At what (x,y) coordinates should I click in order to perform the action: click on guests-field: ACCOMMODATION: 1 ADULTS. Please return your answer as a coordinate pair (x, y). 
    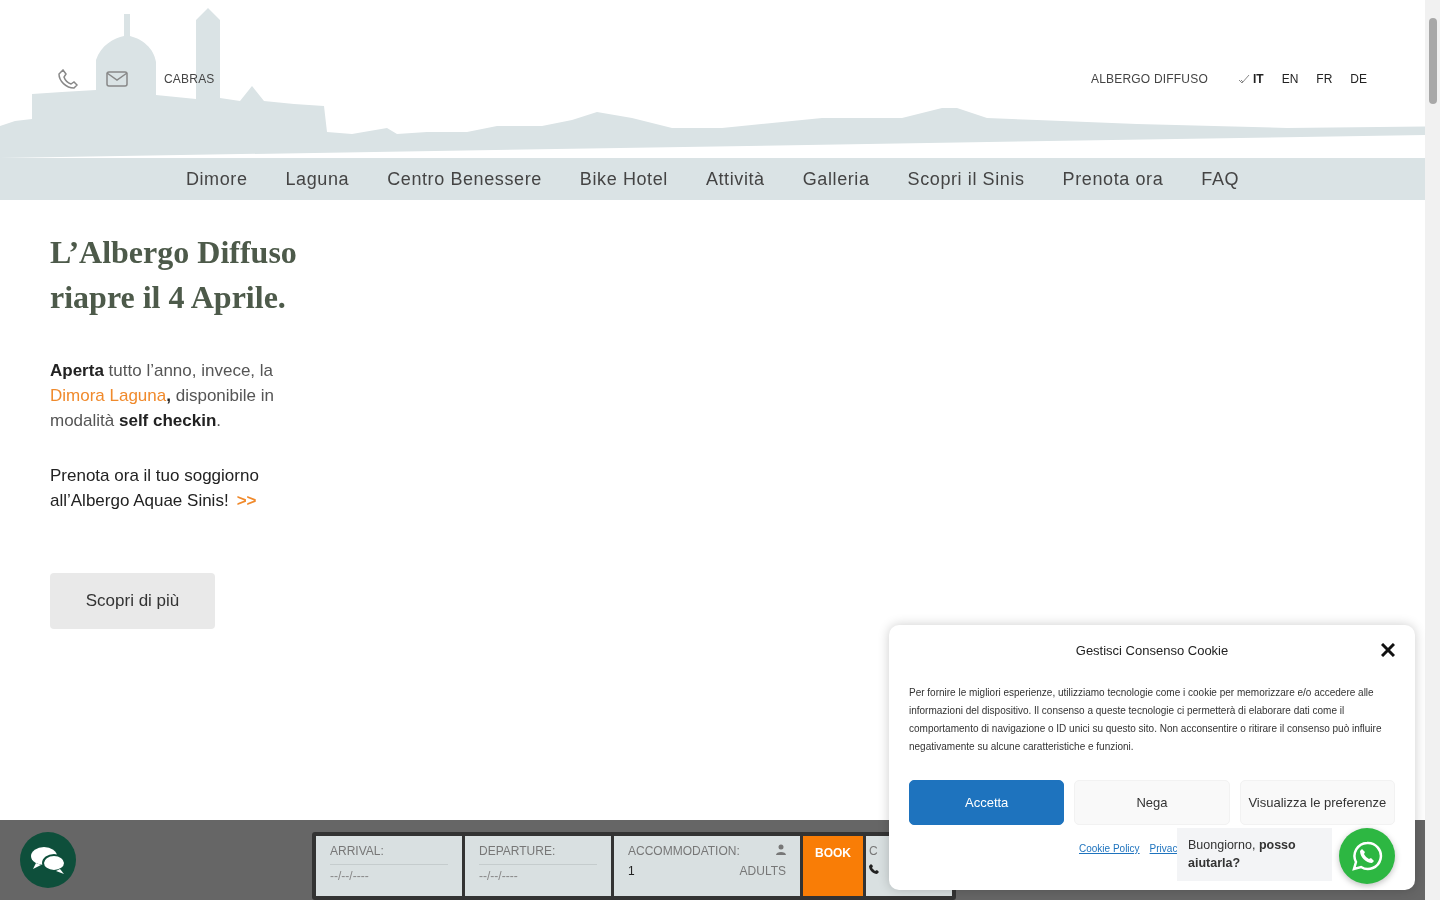
    Looking at the image, I should click on (707, 866).